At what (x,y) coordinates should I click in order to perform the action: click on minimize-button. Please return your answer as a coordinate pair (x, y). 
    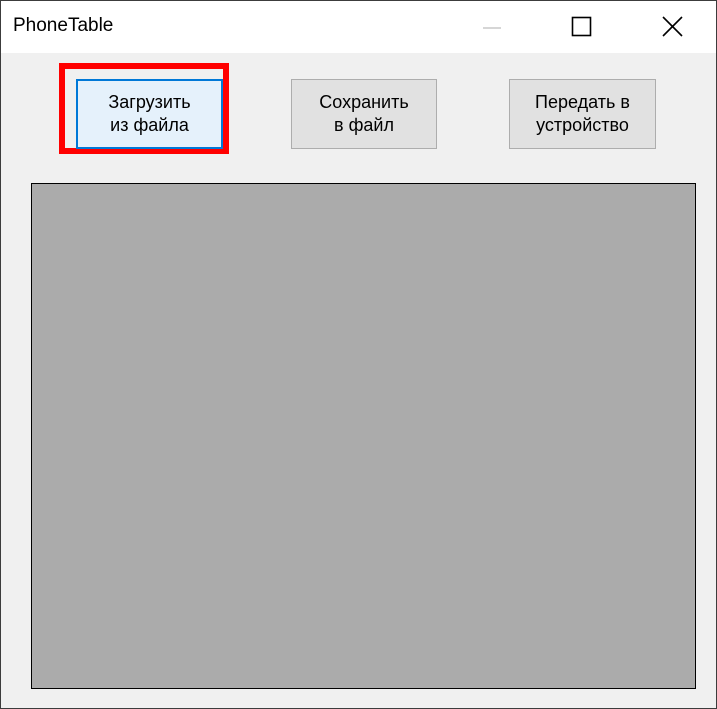
    Looking at the image, I should click on (491, 27).